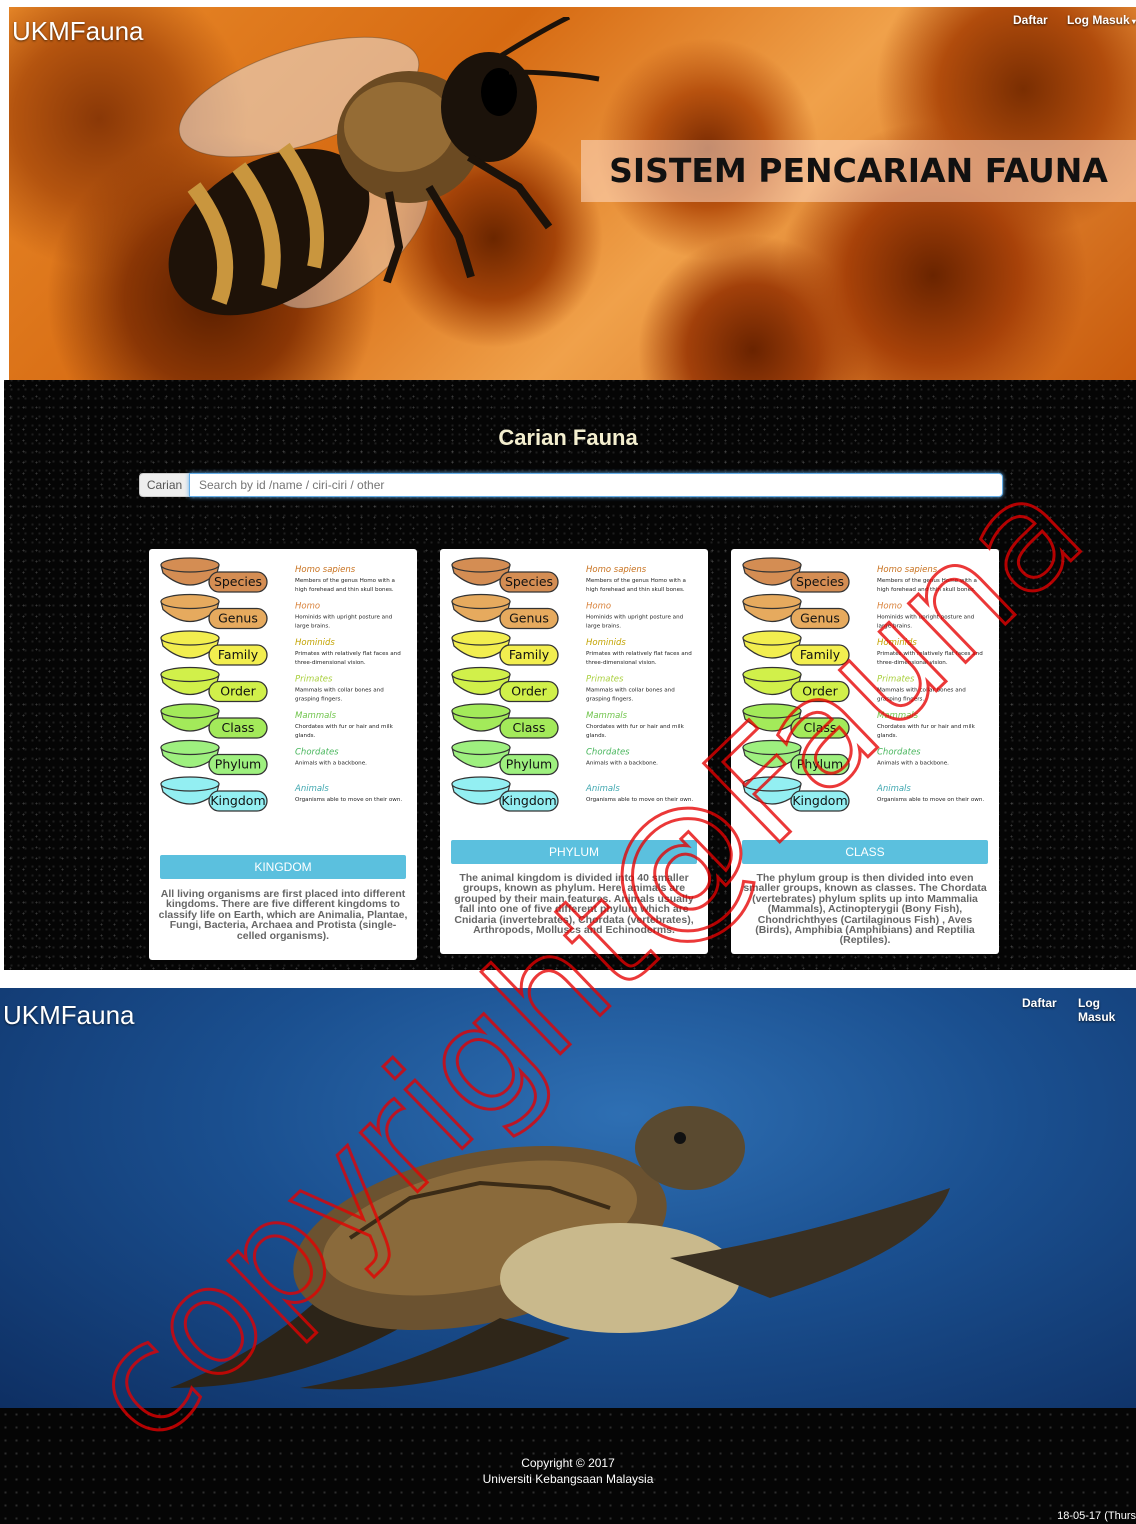  I want to click on nav-log-masuk: Log Masuk ▾, so click(1101, 20).